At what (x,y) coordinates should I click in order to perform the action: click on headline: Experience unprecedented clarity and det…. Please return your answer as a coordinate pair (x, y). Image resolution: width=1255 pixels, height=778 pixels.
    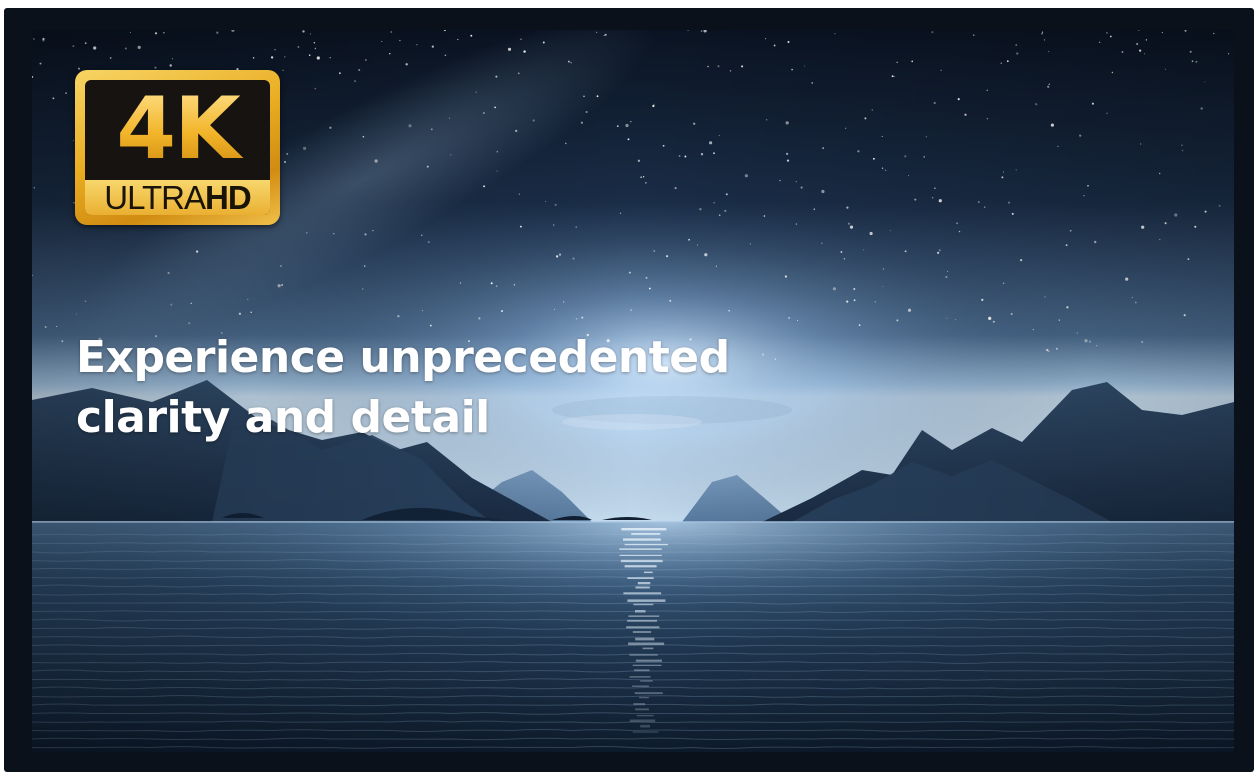
    Looking at the image, I should click on (456, 388).